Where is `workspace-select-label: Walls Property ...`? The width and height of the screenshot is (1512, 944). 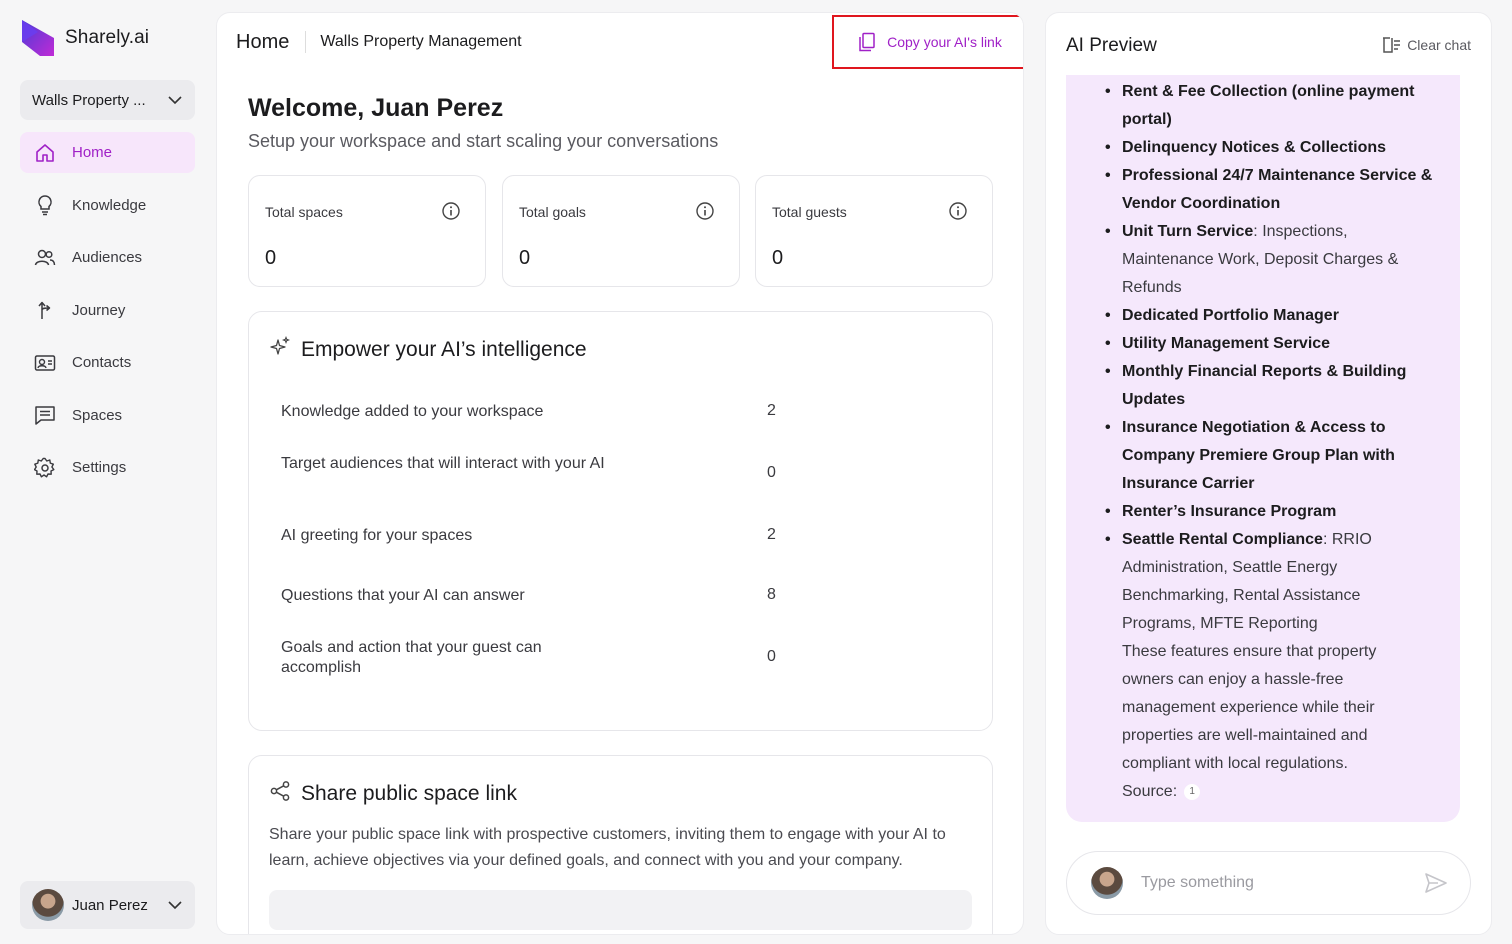 workspace-select-label: Walls Property ... is located at coordinates (89, 100).